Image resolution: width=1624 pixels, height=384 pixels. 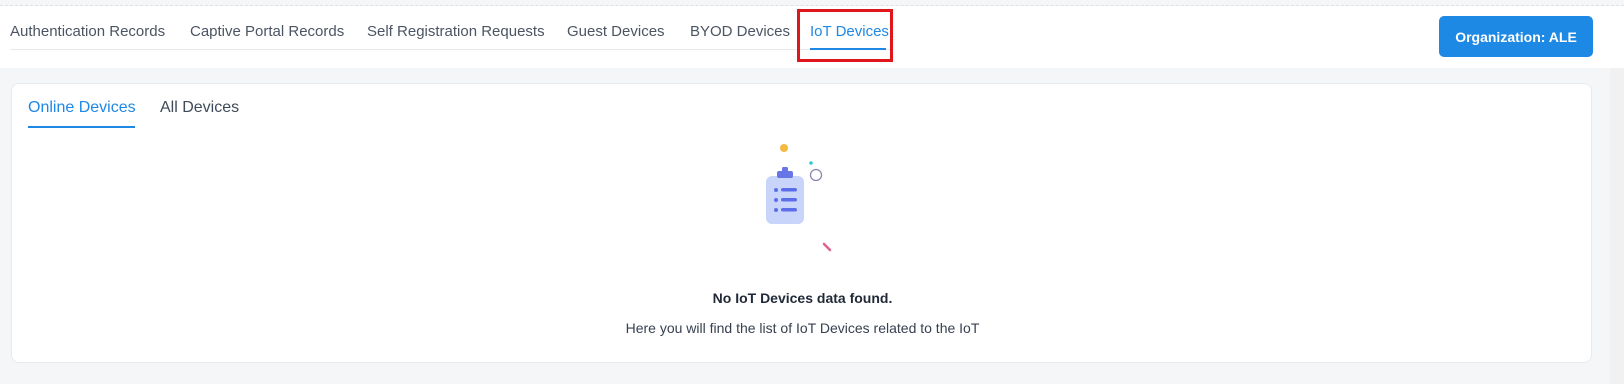 I want to click on tab-self-registration-requests: Self Registration Requests, so click(x=456, y=31).